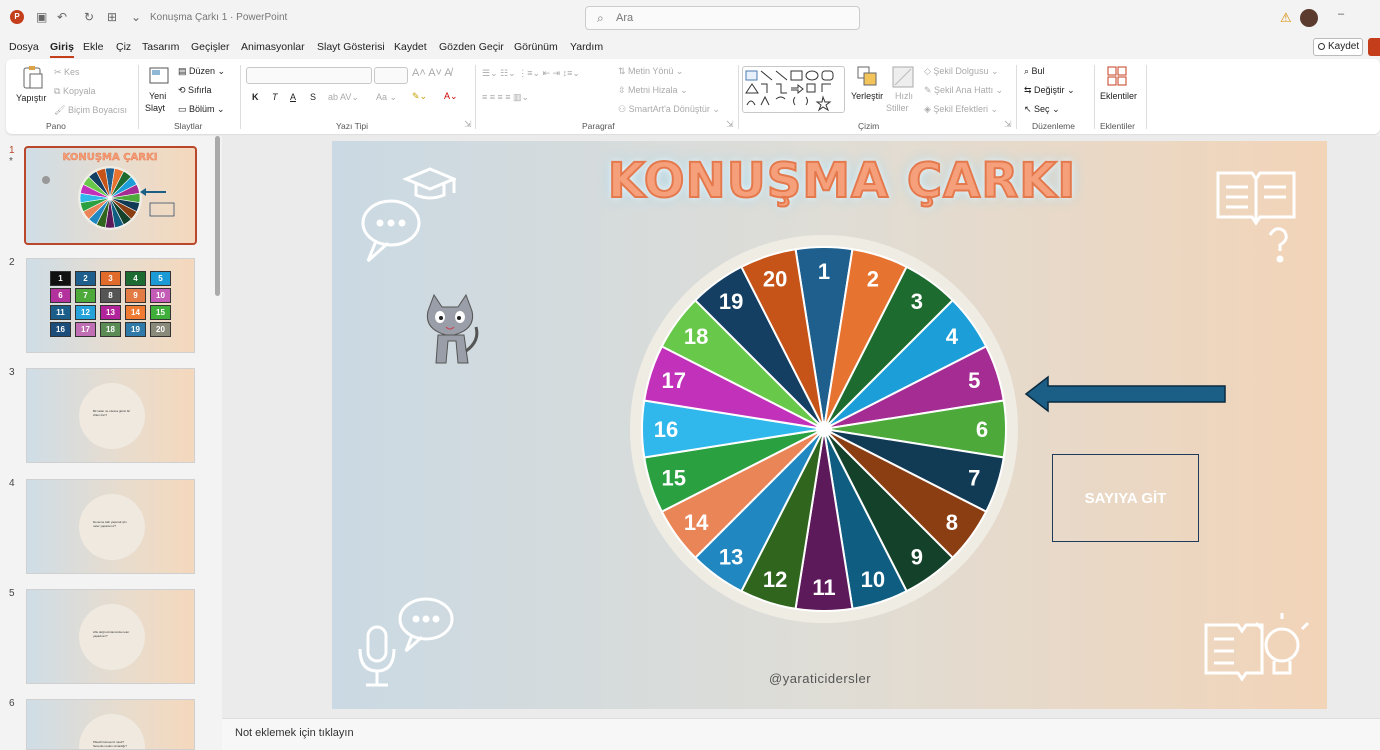 The height and width of the screenshot is (750, 1380). Describe the element at coordinates (903, 77) in the screenshot. I see `quick-styles-icon` at that location.